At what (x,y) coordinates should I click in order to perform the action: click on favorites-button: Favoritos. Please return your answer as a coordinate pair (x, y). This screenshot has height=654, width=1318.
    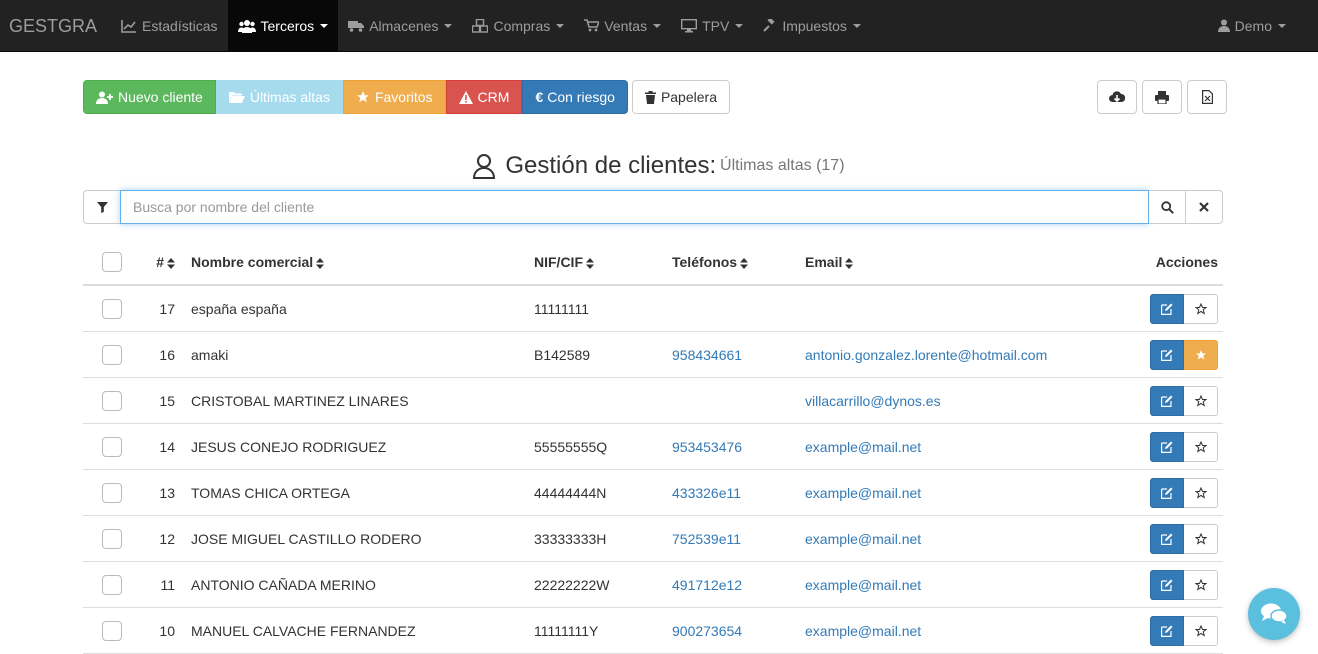
    Looking at the image, I should click on (394, 97).